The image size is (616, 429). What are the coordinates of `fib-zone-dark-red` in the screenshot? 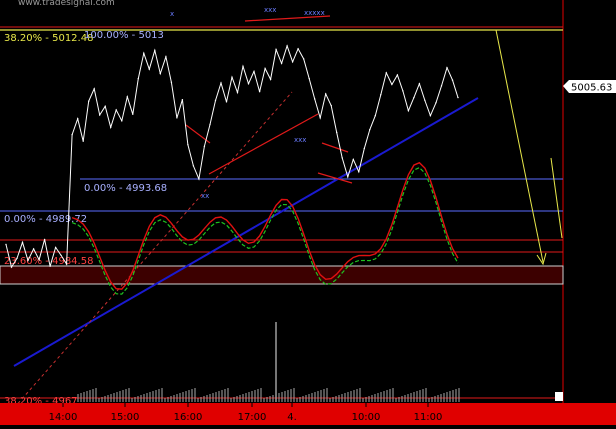 It's located at (282, 275).